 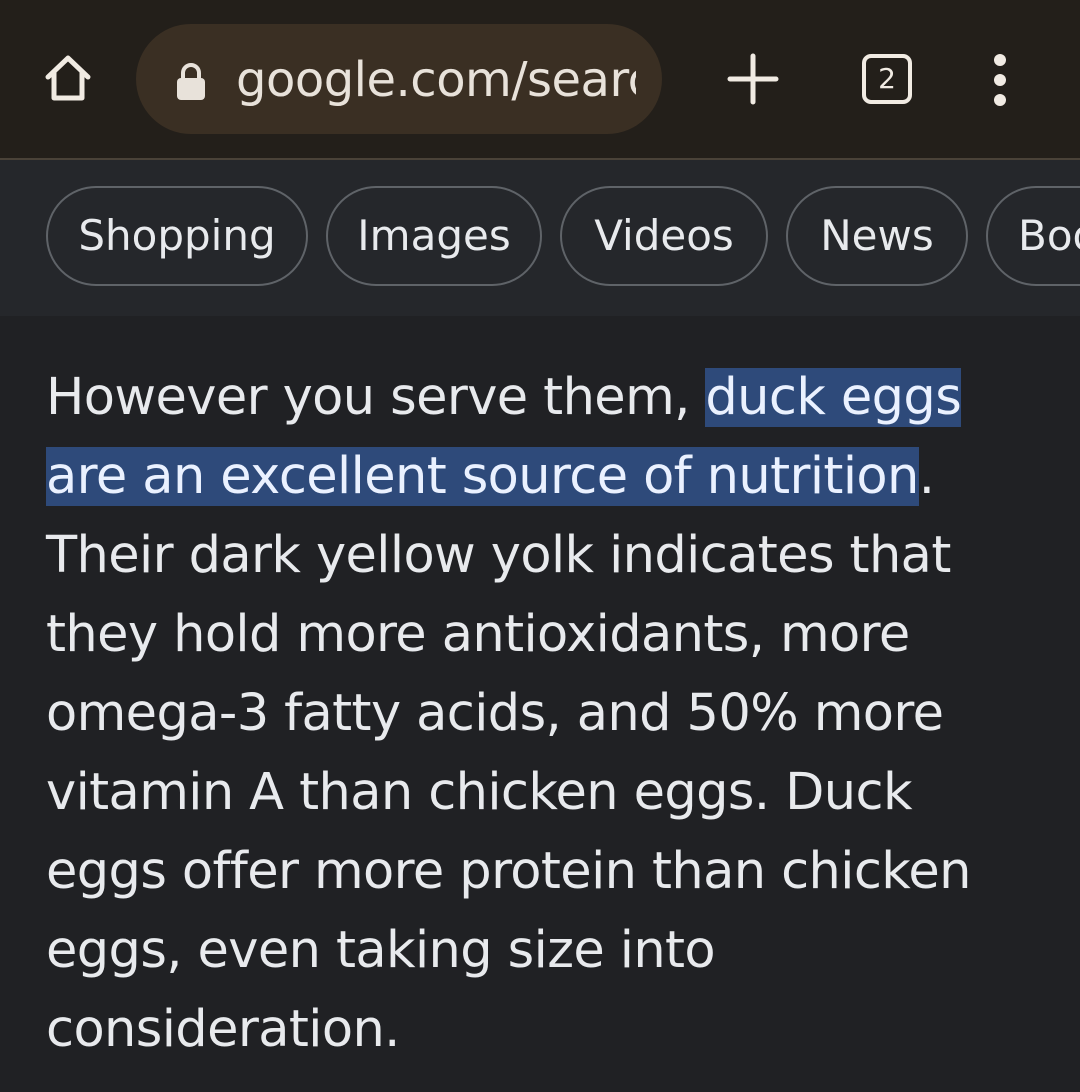 I want to click on chip-videos: Videos, so click(x=664, y=236).